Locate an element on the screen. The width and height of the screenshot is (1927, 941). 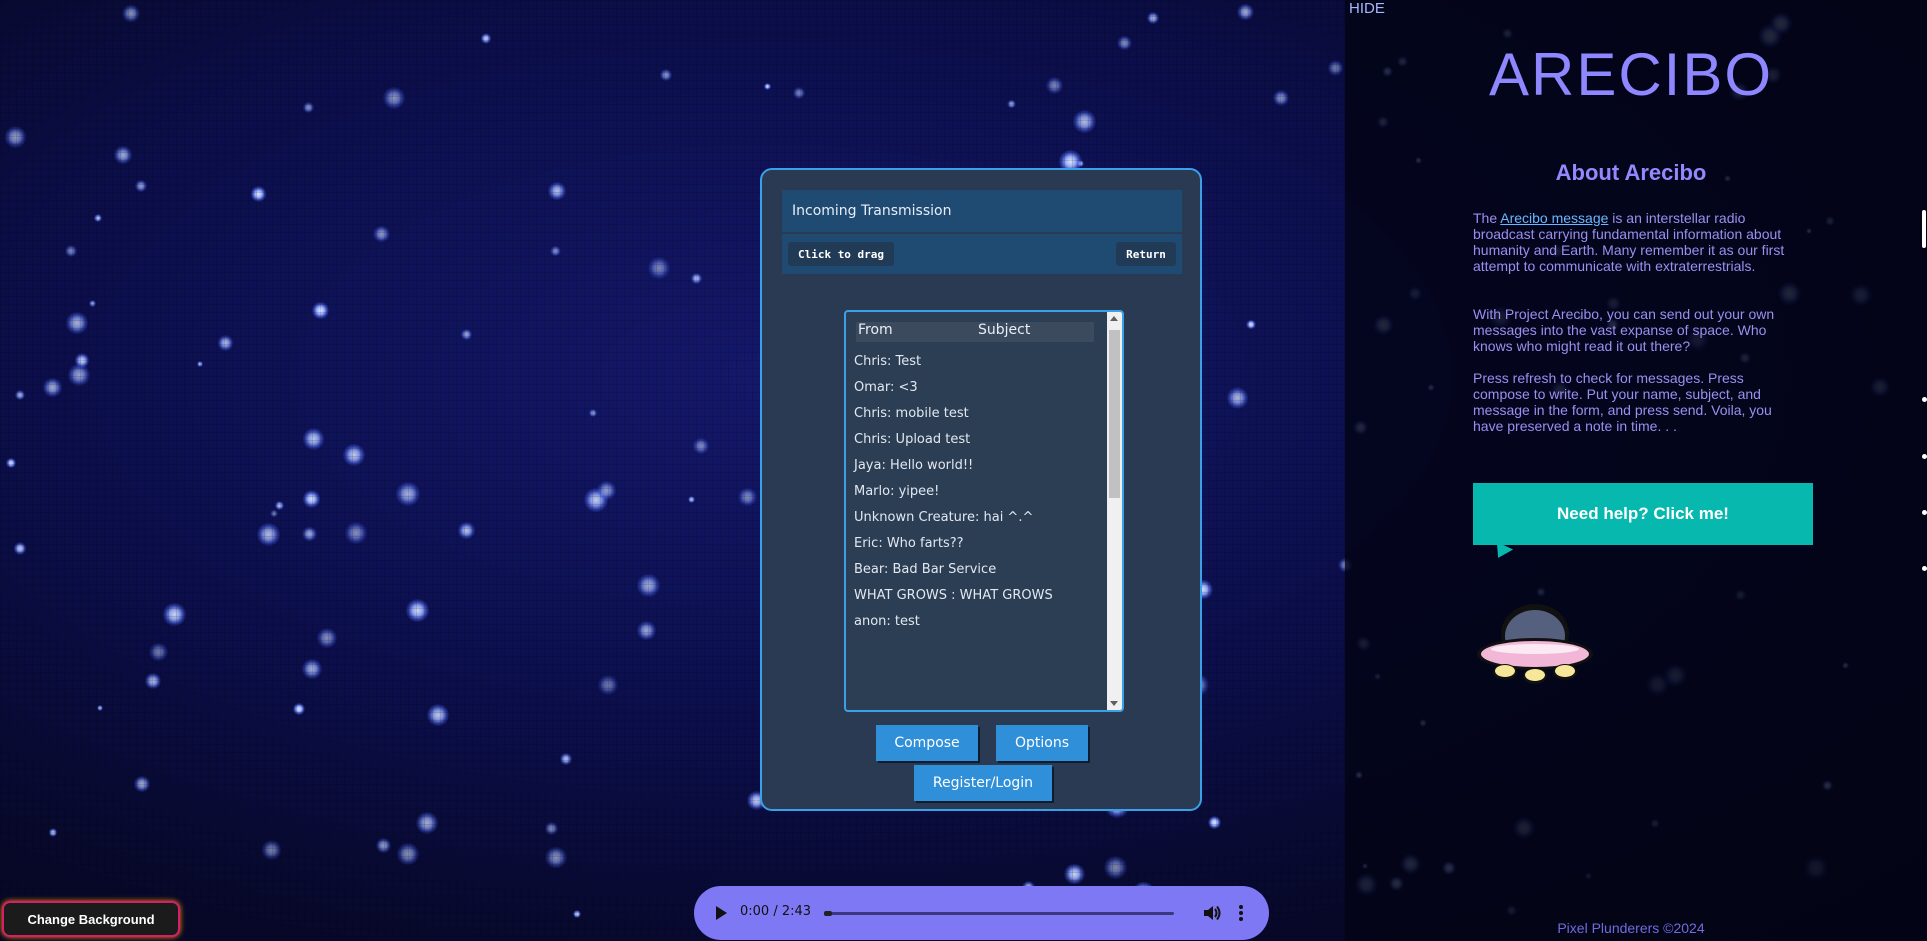
window-drag-bar: Click to drag Return is located at coordinates (982, 254).